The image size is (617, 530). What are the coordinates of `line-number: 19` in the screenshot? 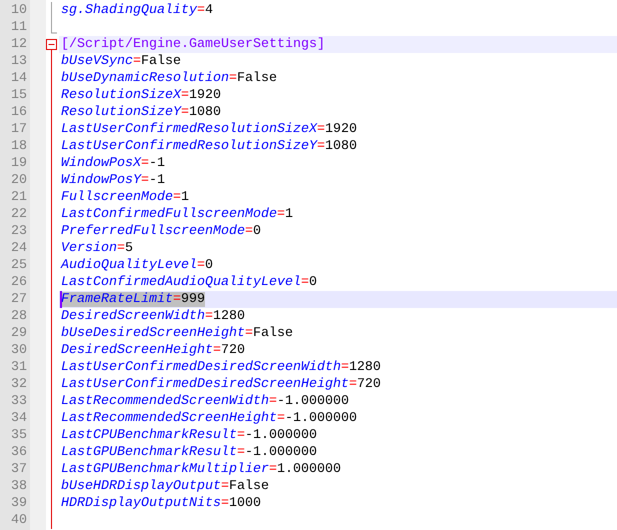 It's located at (19, 163).